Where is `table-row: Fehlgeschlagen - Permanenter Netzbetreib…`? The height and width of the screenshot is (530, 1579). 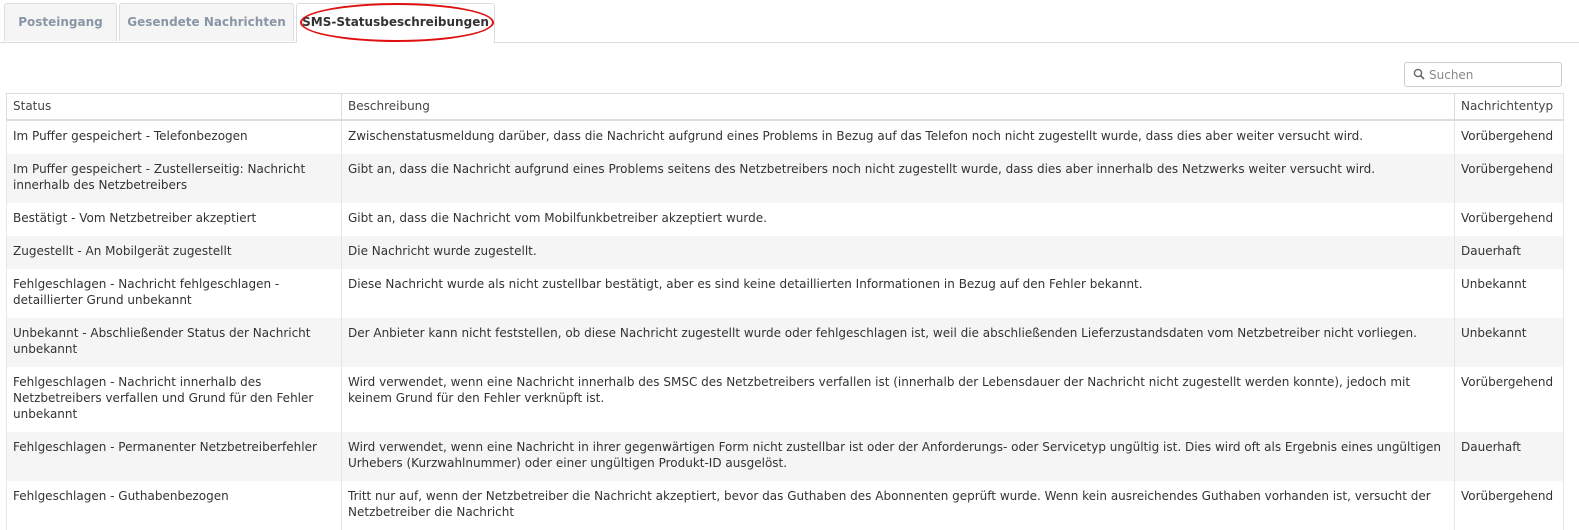 table-row: Fehlgeschlagen - Permanenter Netzbetreib… is located at coordinates (785, 456).